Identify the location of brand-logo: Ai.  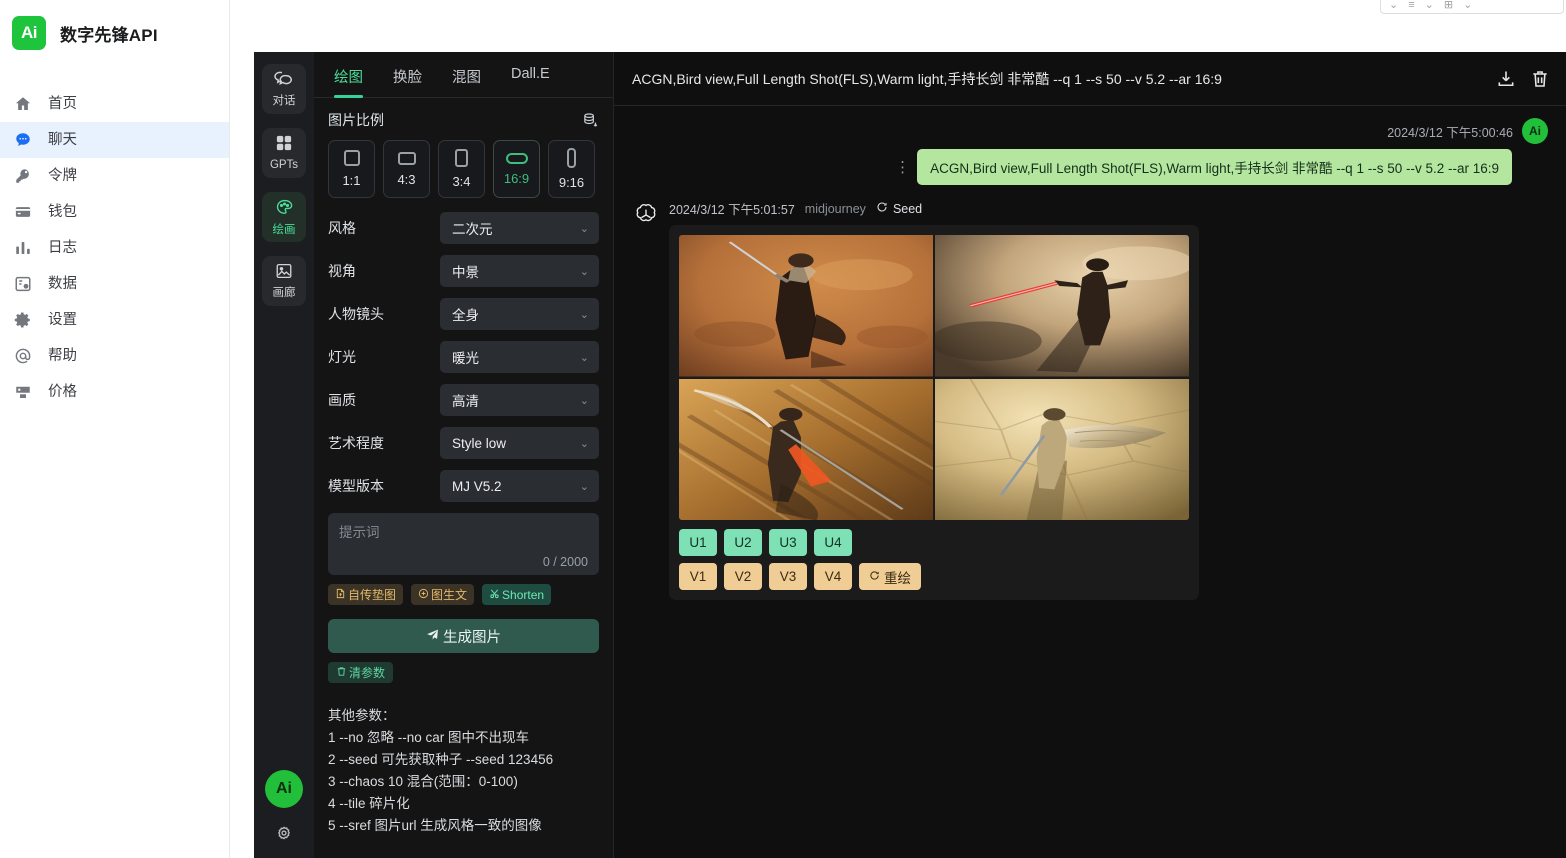
(29, 33).